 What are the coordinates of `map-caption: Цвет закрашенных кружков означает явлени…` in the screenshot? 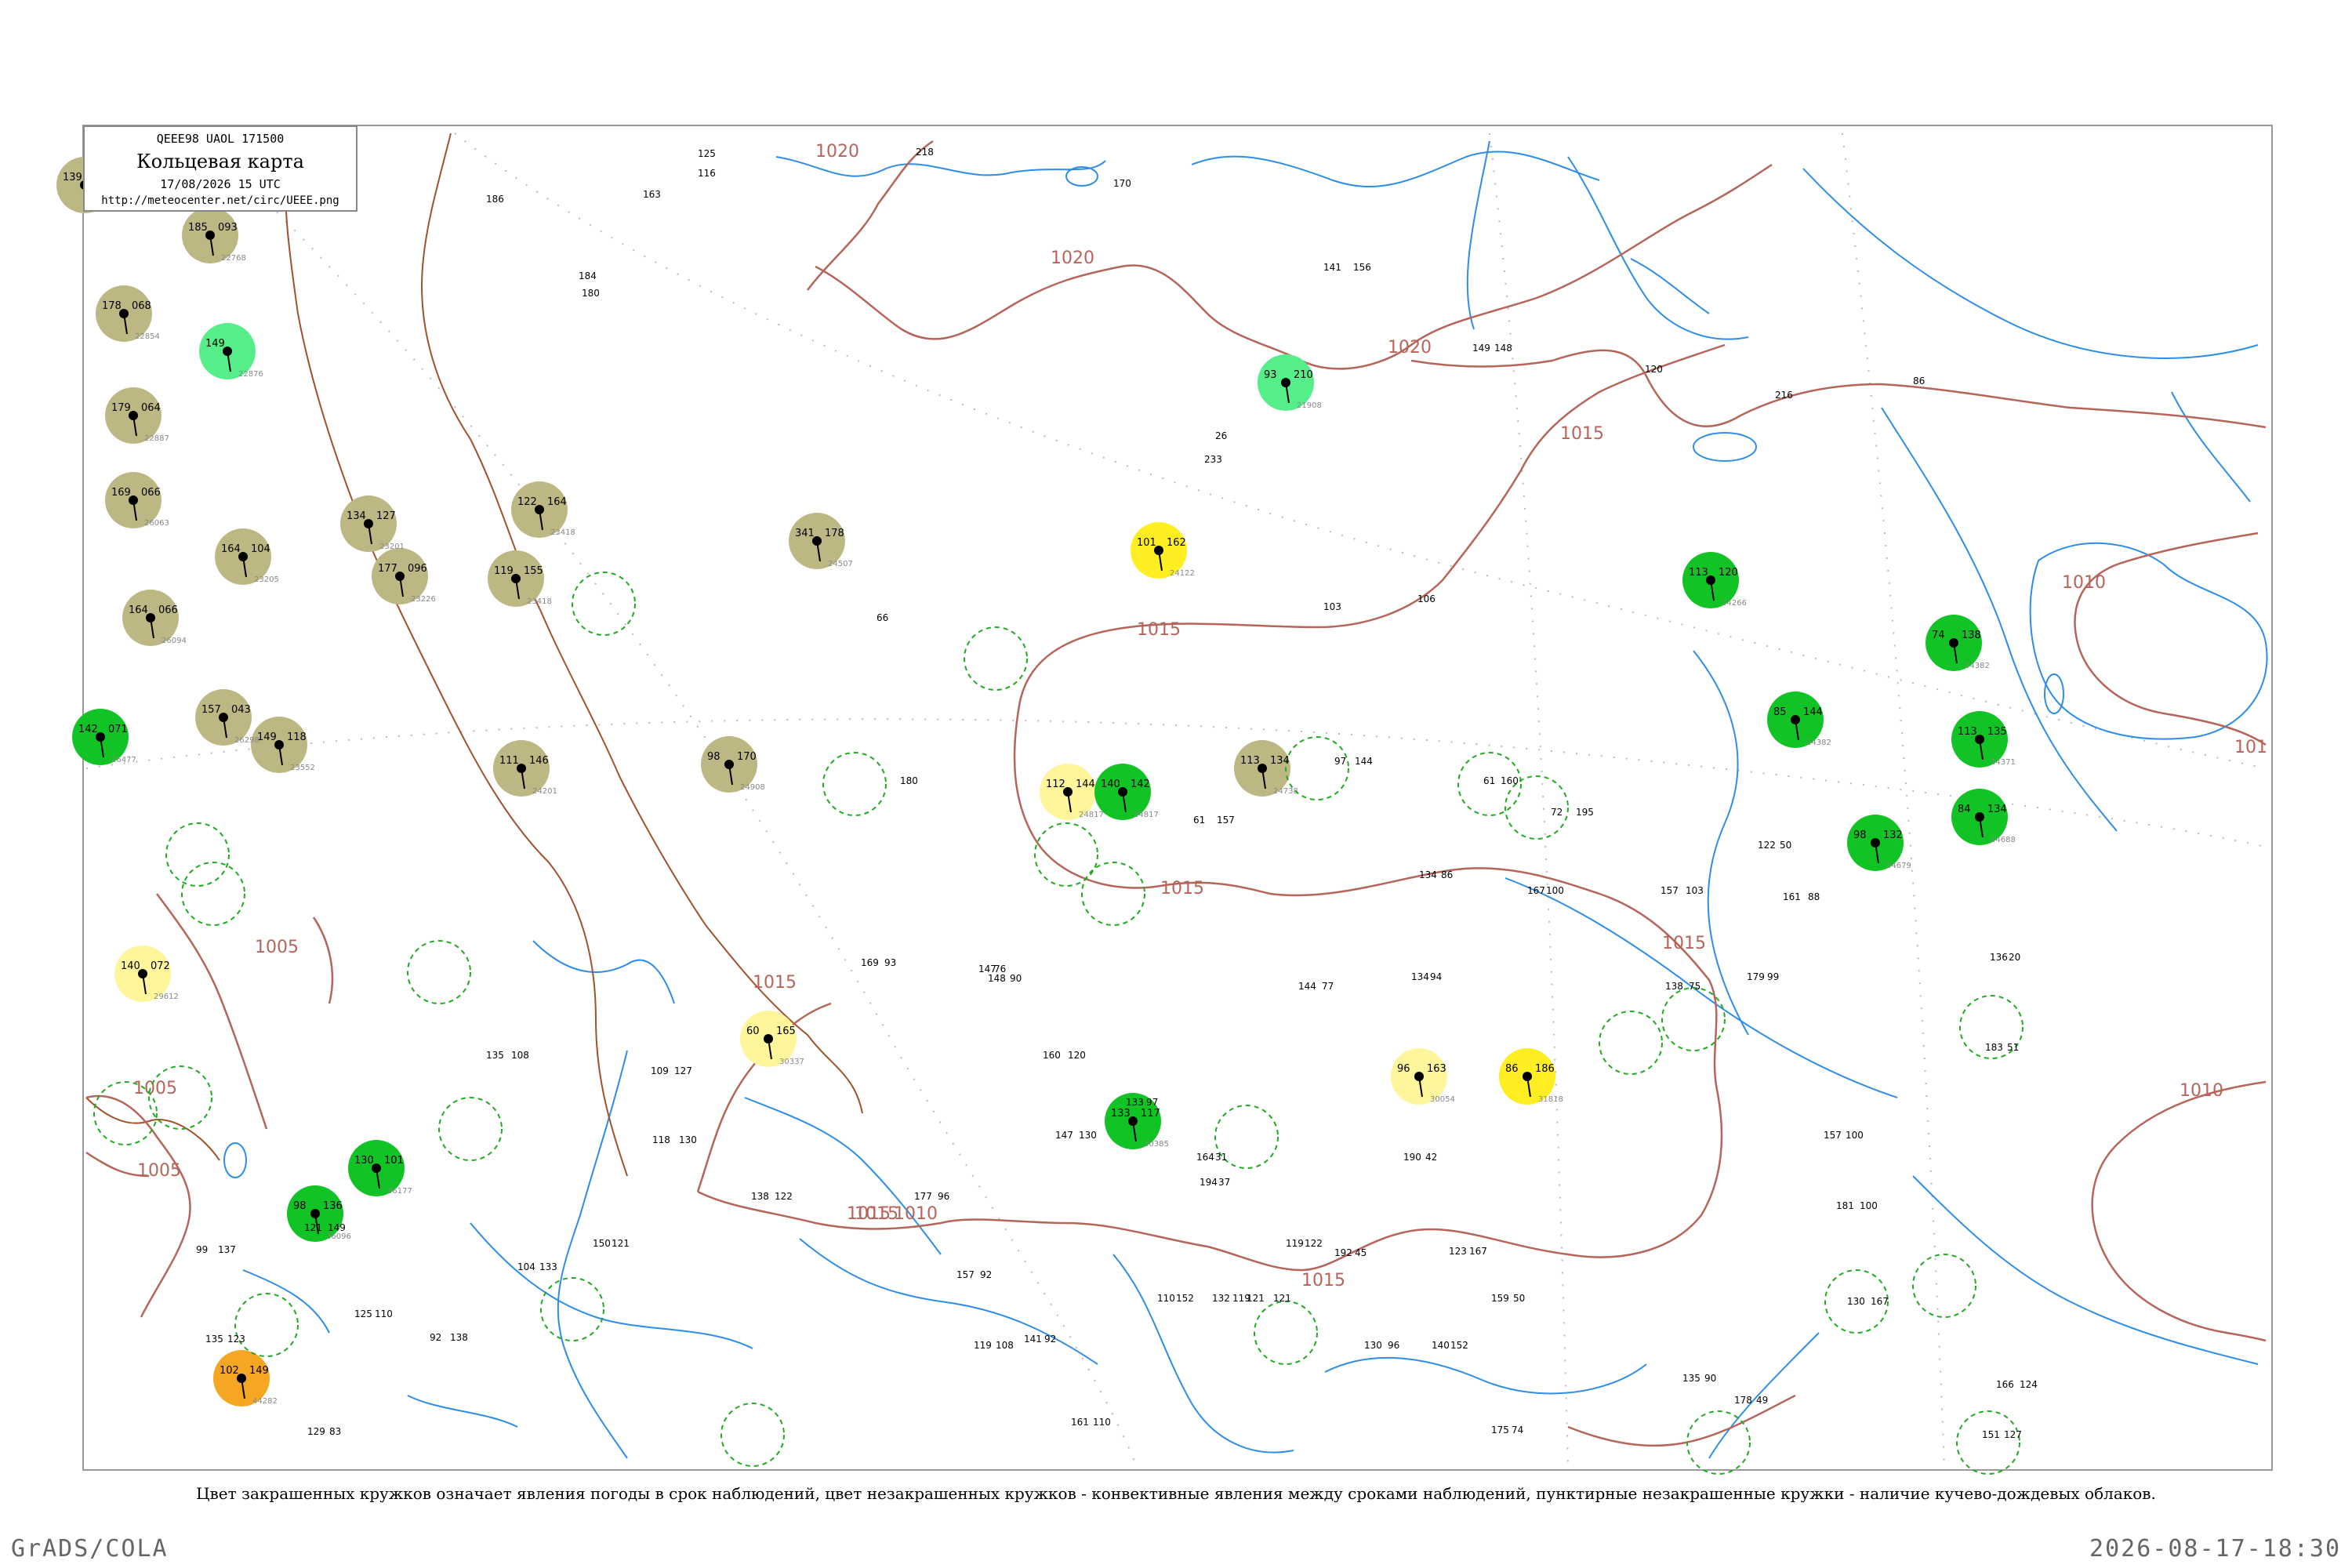 It's located at (1176, 1493).